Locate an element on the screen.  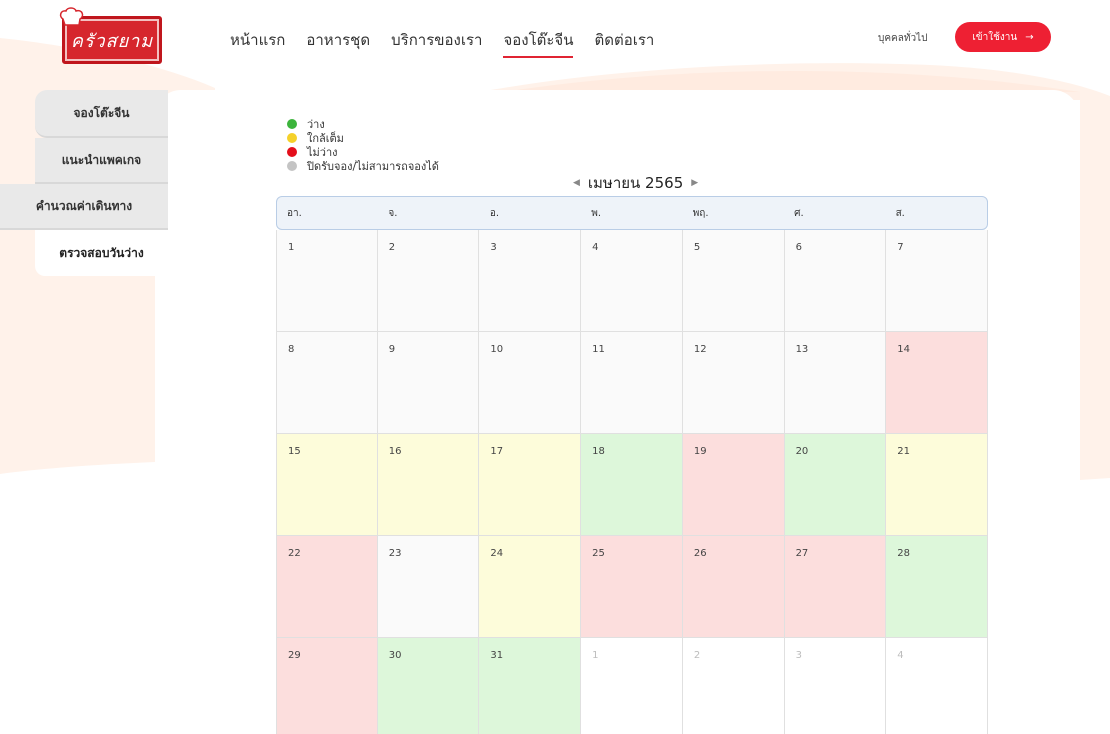
day-number: 30 is located at coordinates (395, 655).